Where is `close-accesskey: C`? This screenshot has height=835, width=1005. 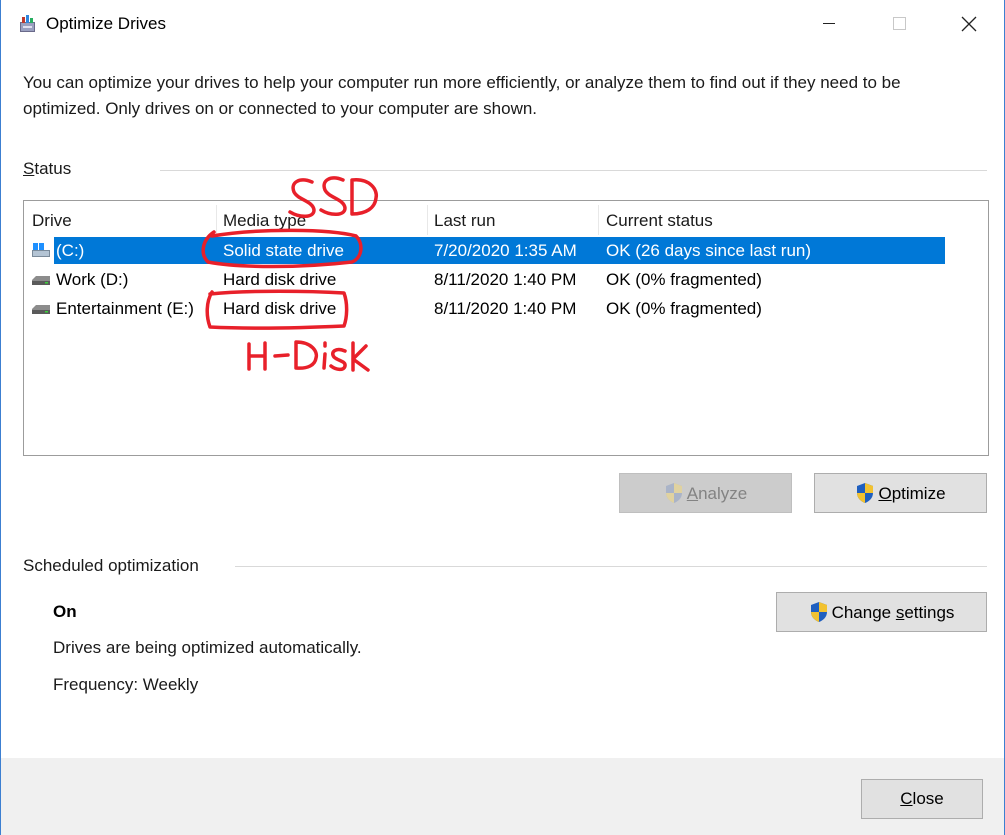 close-accesskey: C is located at coordinates (906, 798).